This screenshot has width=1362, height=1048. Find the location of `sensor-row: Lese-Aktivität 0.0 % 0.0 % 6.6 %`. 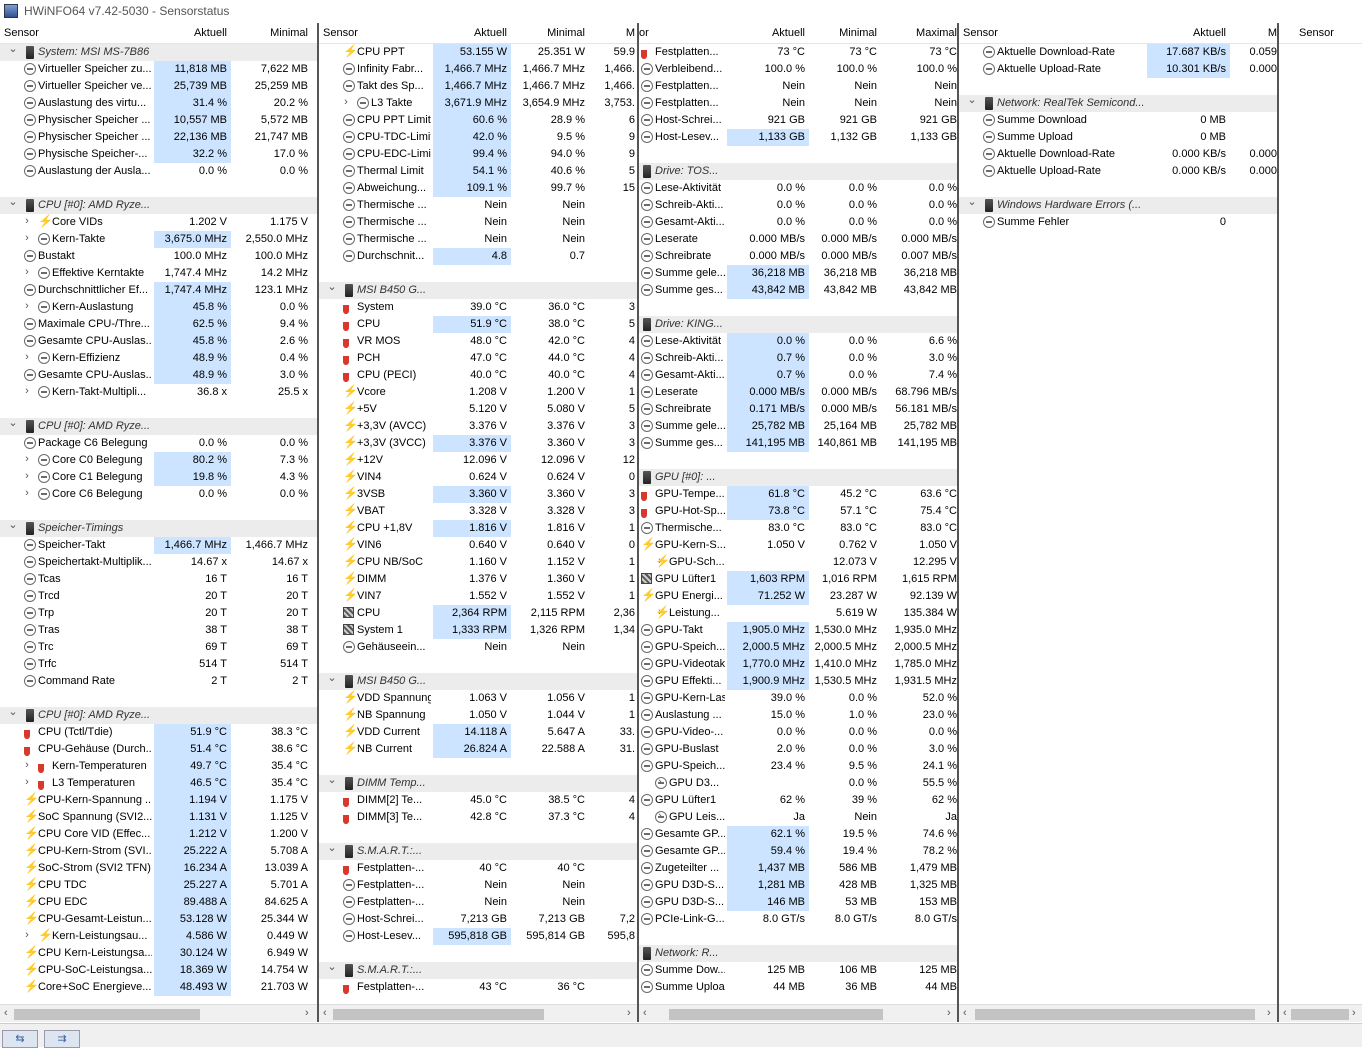

sensor-row: Lese-Aktivität 0.0 % 0.0 % 6.6 % is located at coordinates (798, 341).